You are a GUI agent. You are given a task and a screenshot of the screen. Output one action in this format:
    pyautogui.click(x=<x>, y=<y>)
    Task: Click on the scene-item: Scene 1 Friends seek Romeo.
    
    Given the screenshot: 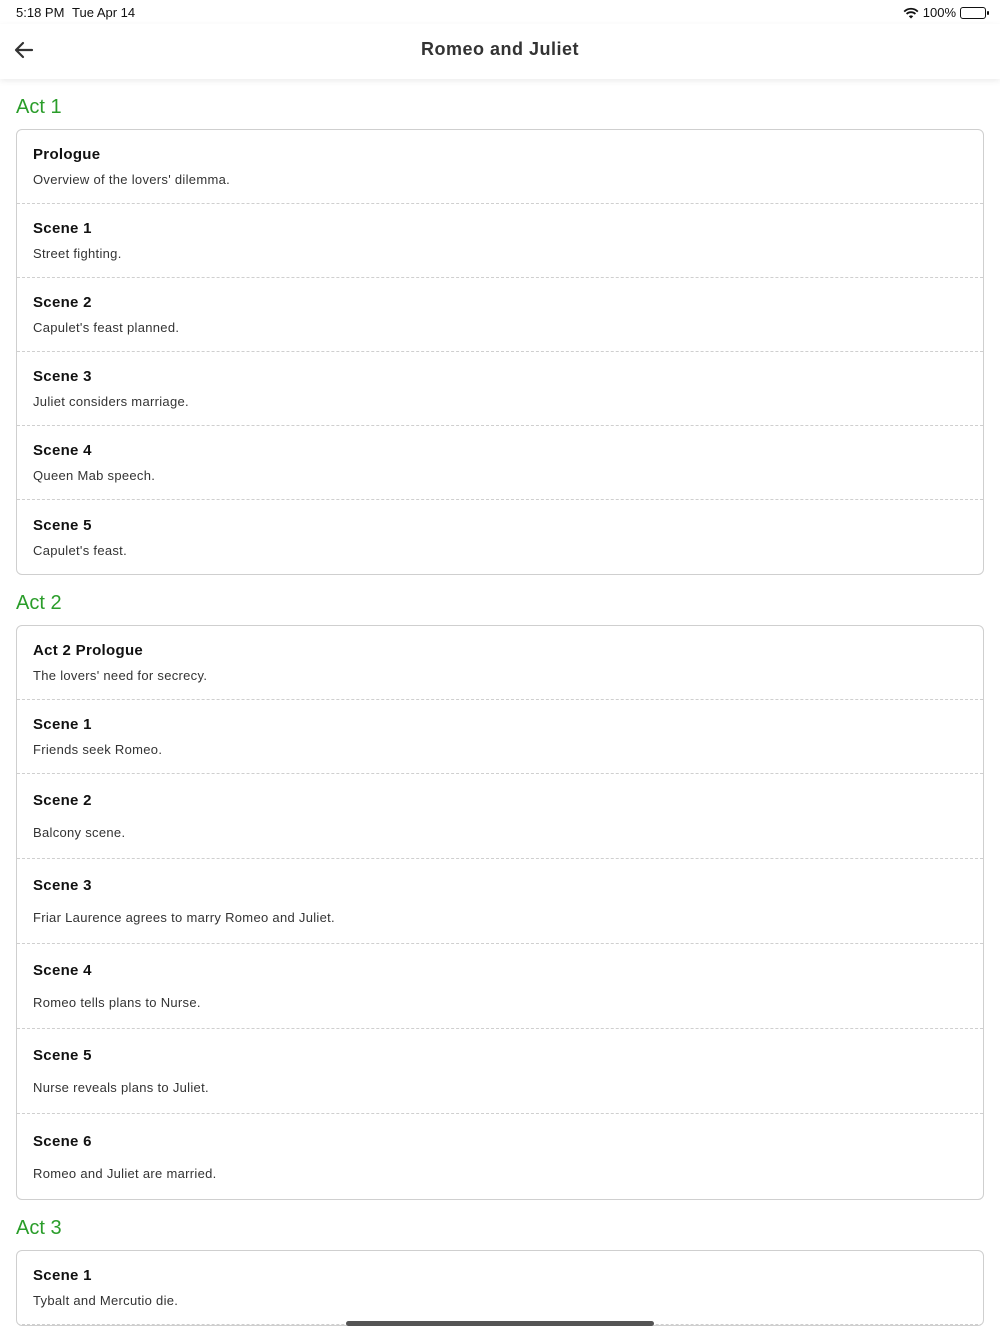 What is the action you would take?
    pyautogui.click(x=500, y=737)
    